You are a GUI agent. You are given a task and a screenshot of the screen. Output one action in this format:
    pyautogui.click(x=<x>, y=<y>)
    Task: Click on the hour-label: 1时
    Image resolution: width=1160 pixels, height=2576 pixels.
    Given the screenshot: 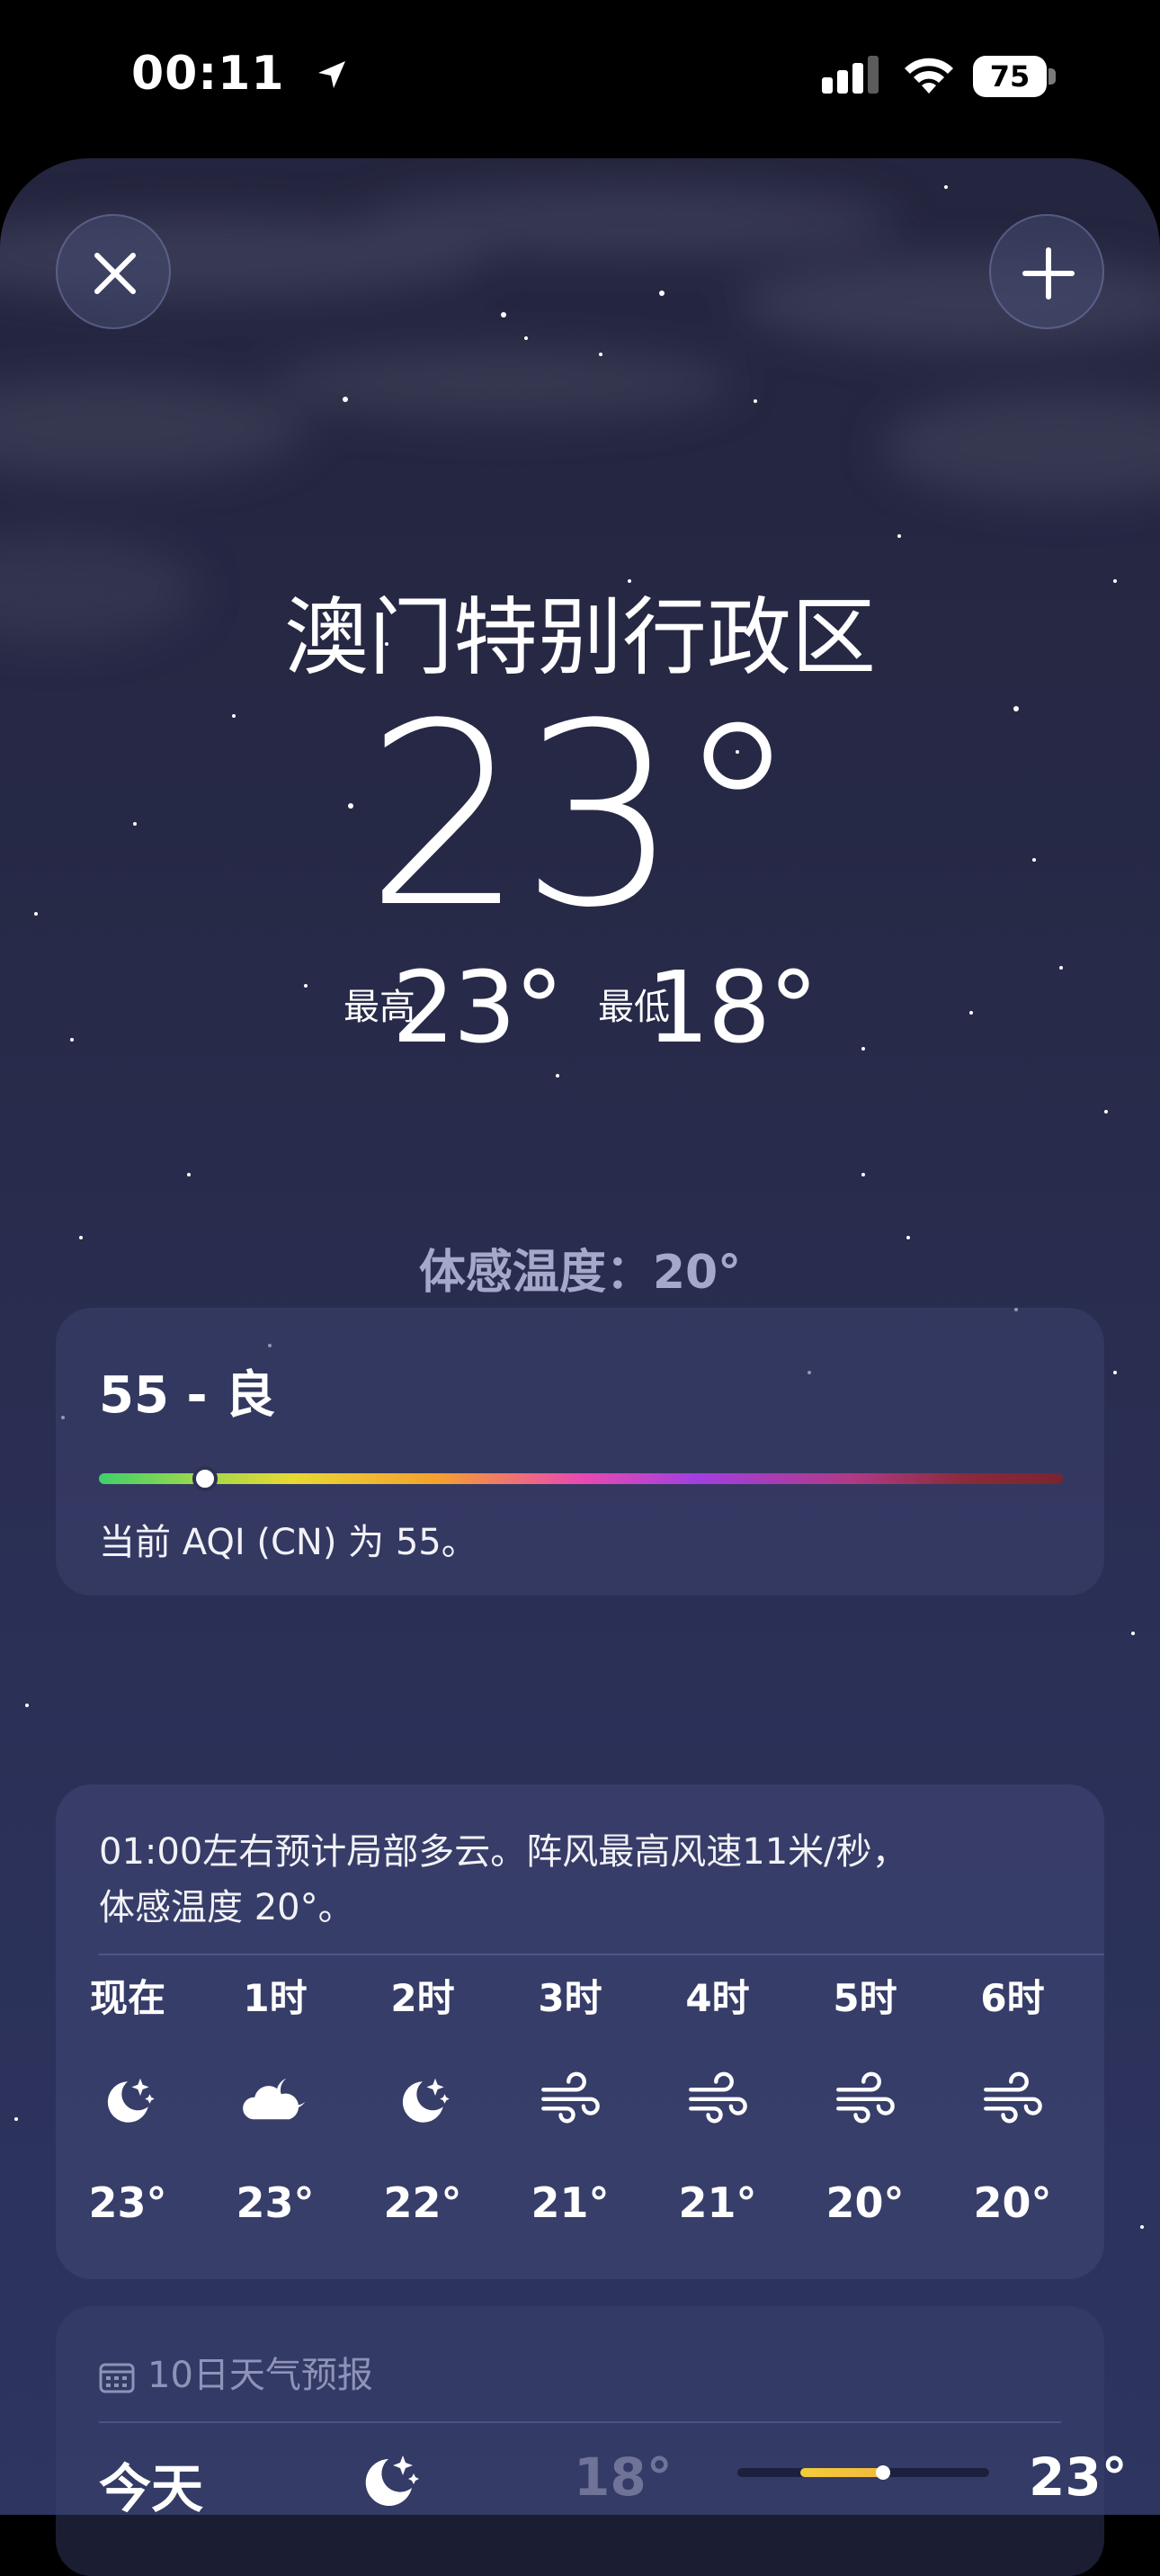 What is the action you would take?
    pyautogui.click(x=275, y=1998)
    